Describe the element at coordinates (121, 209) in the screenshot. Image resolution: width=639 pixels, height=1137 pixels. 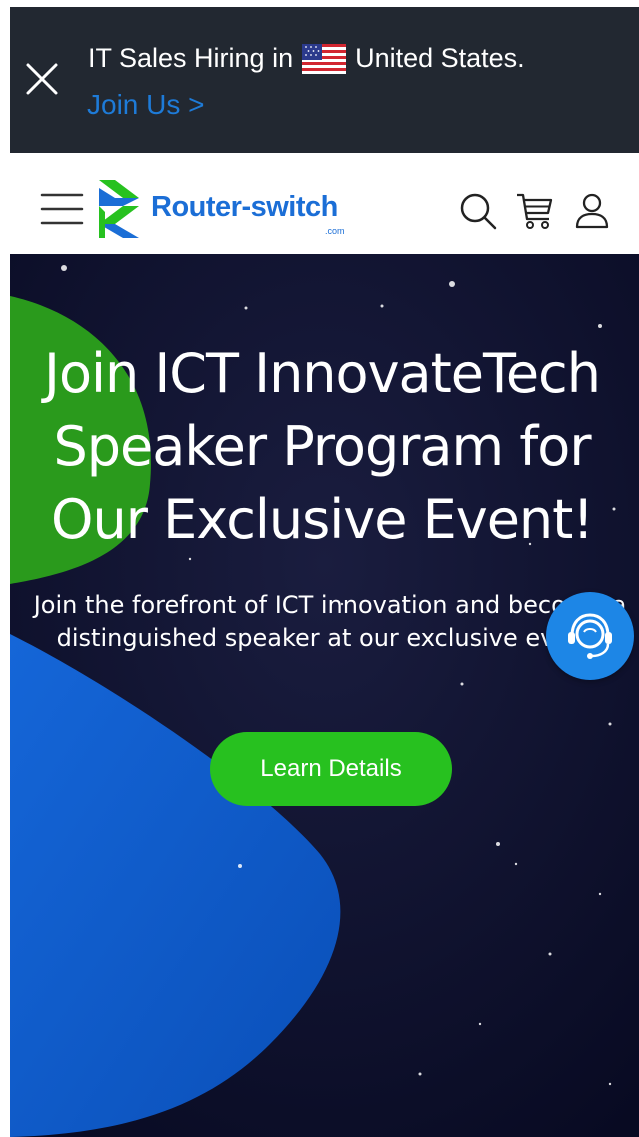
I see `logo-mark-icon` at that location.